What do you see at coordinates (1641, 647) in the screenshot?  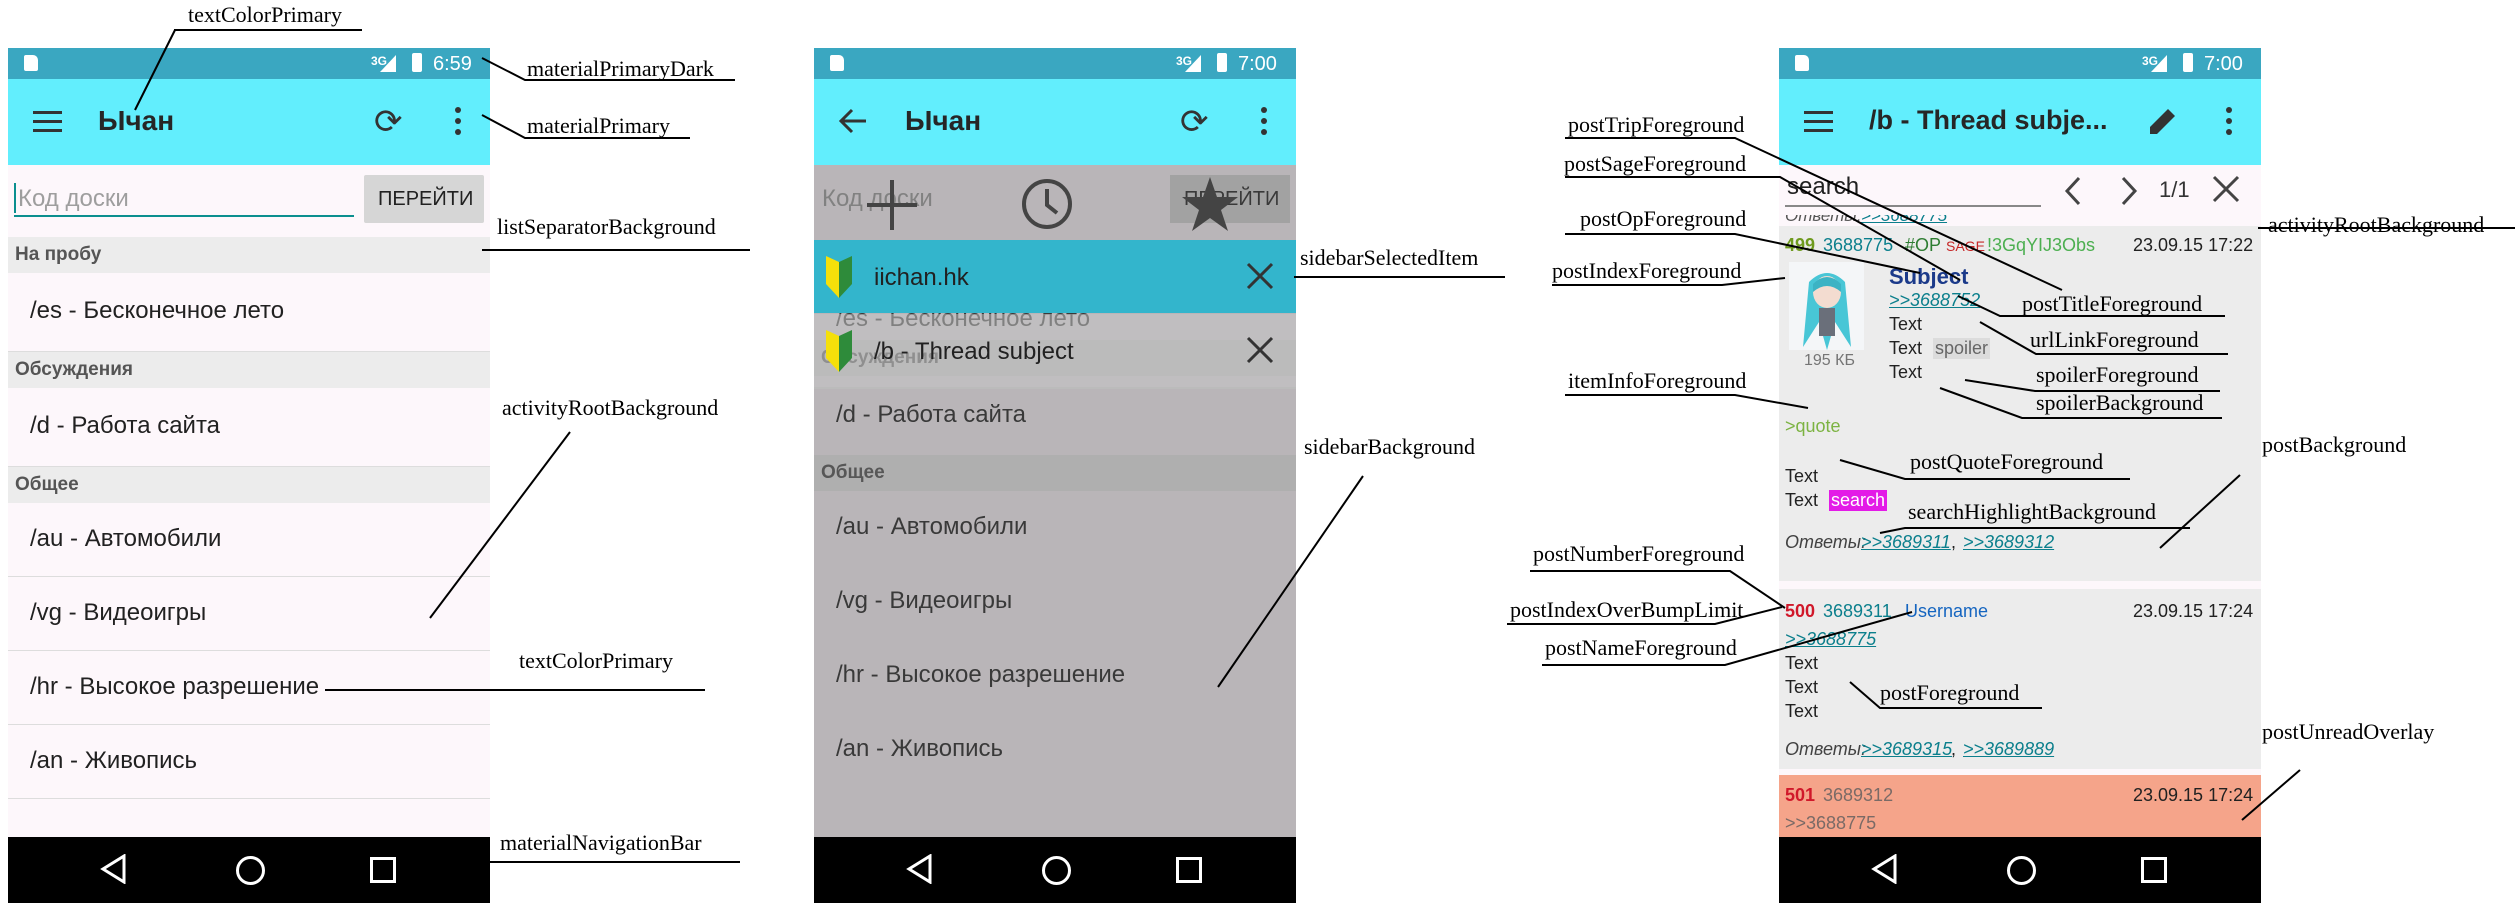 I see `annotation-label: postNameForeground` at bounding box center [1641, 647].